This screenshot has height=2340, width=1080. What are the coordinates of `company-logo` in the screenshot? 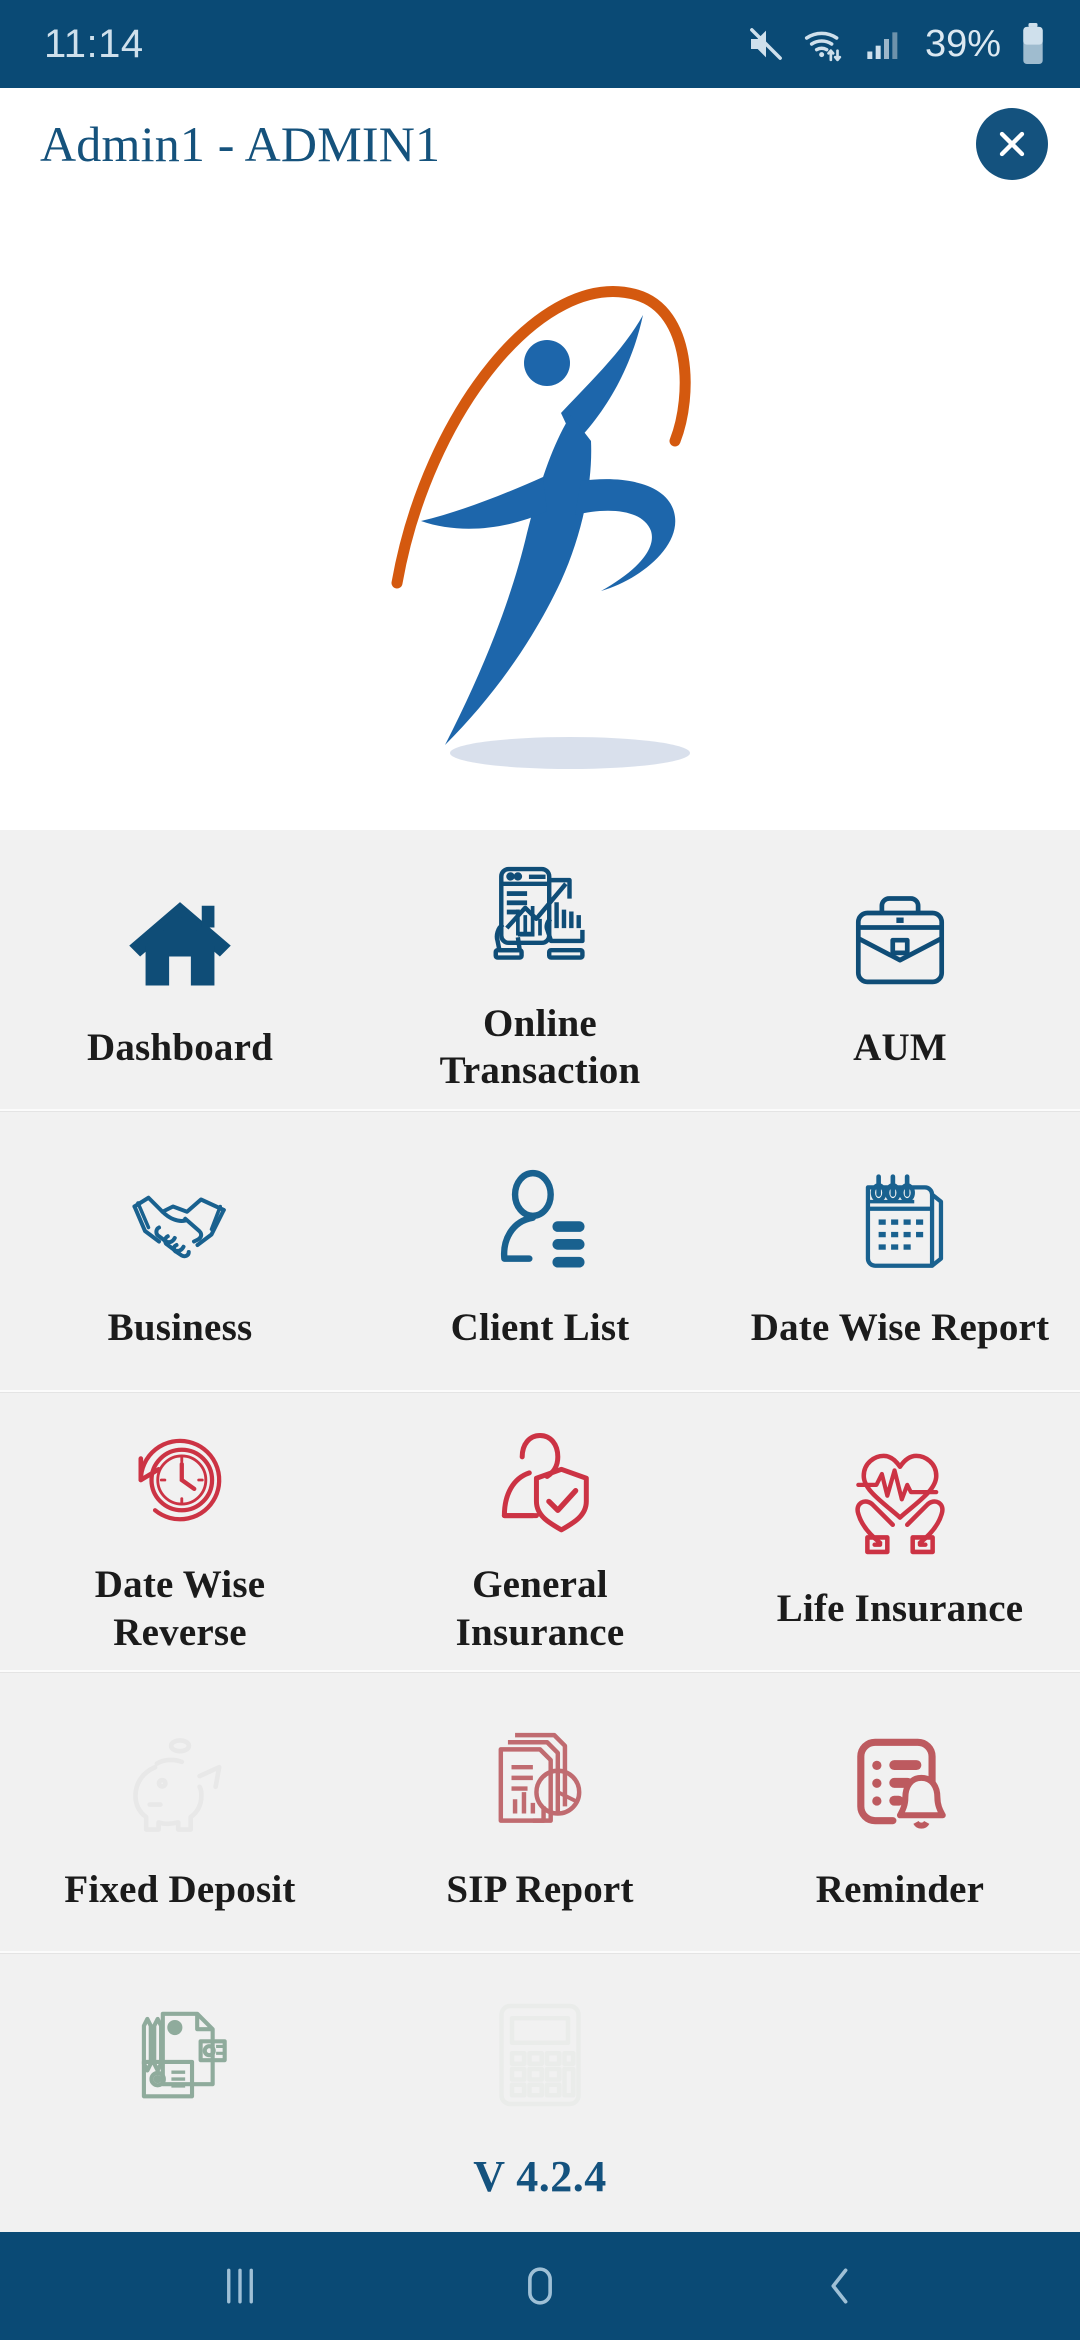 It's located at (540, 515).